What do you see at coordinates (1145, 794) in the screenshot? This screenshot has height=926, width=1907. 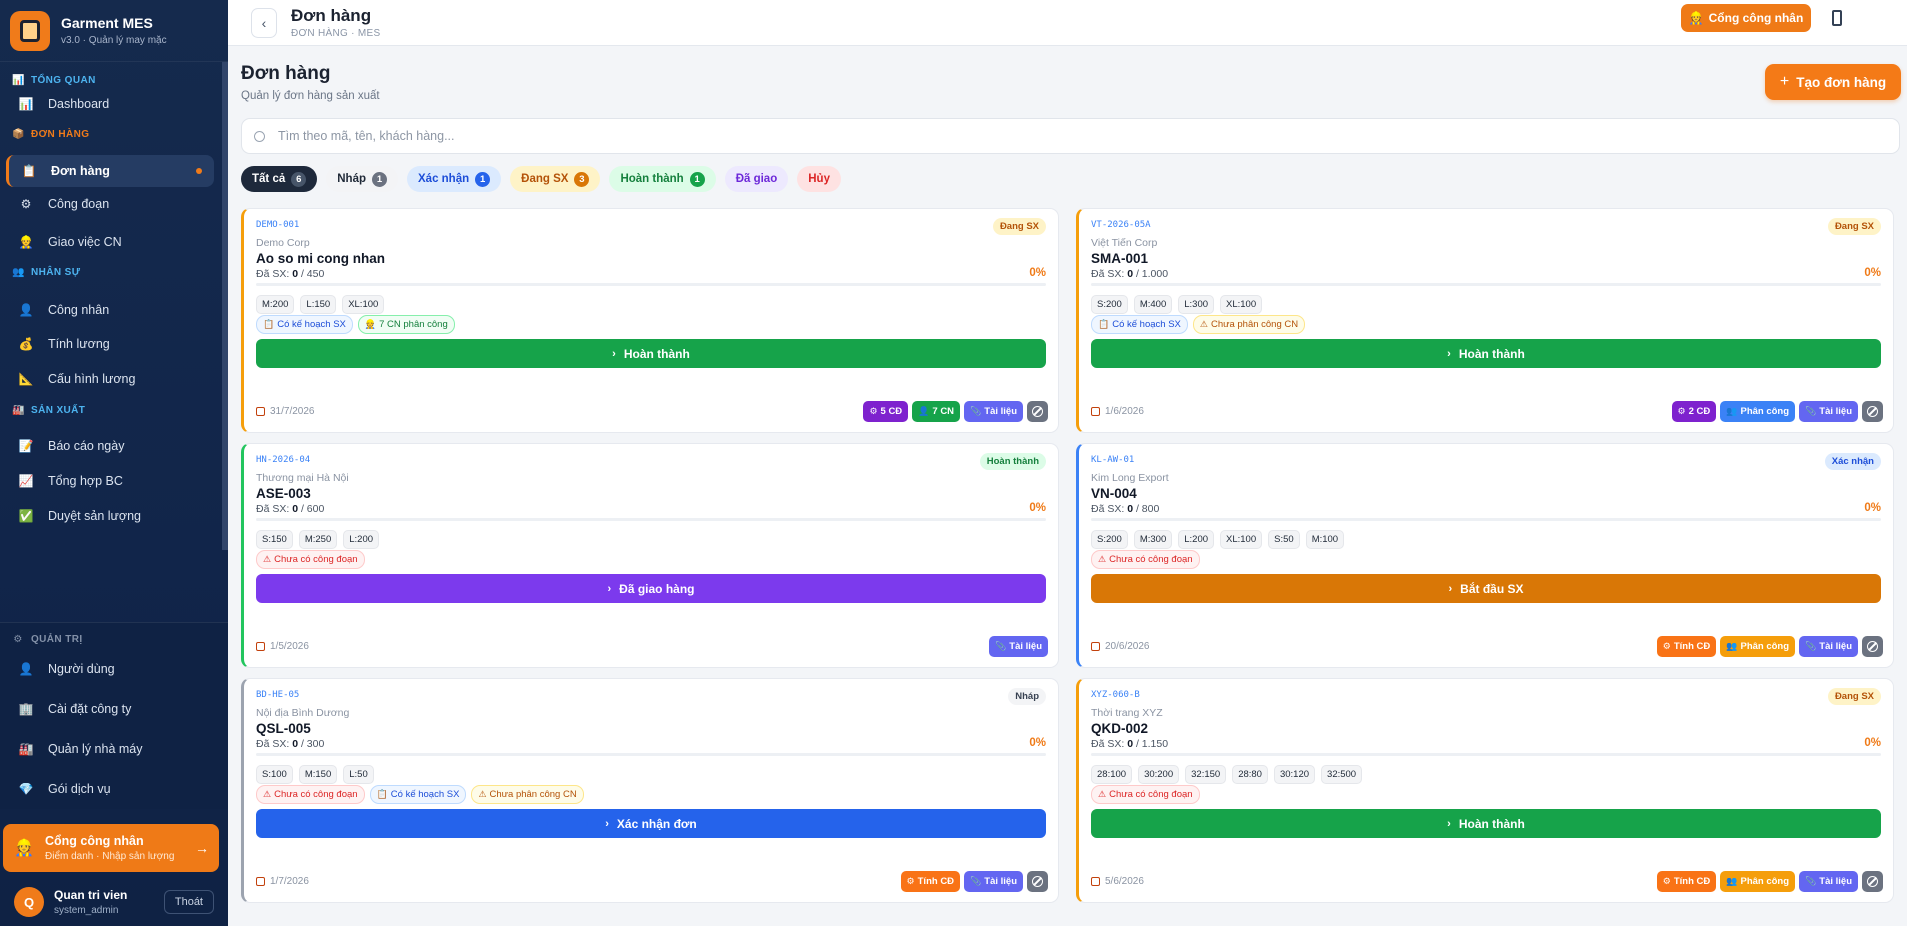 I see `order-tag: ⚠ Chưa có công đoạn` at bounding box center [1145, 794].